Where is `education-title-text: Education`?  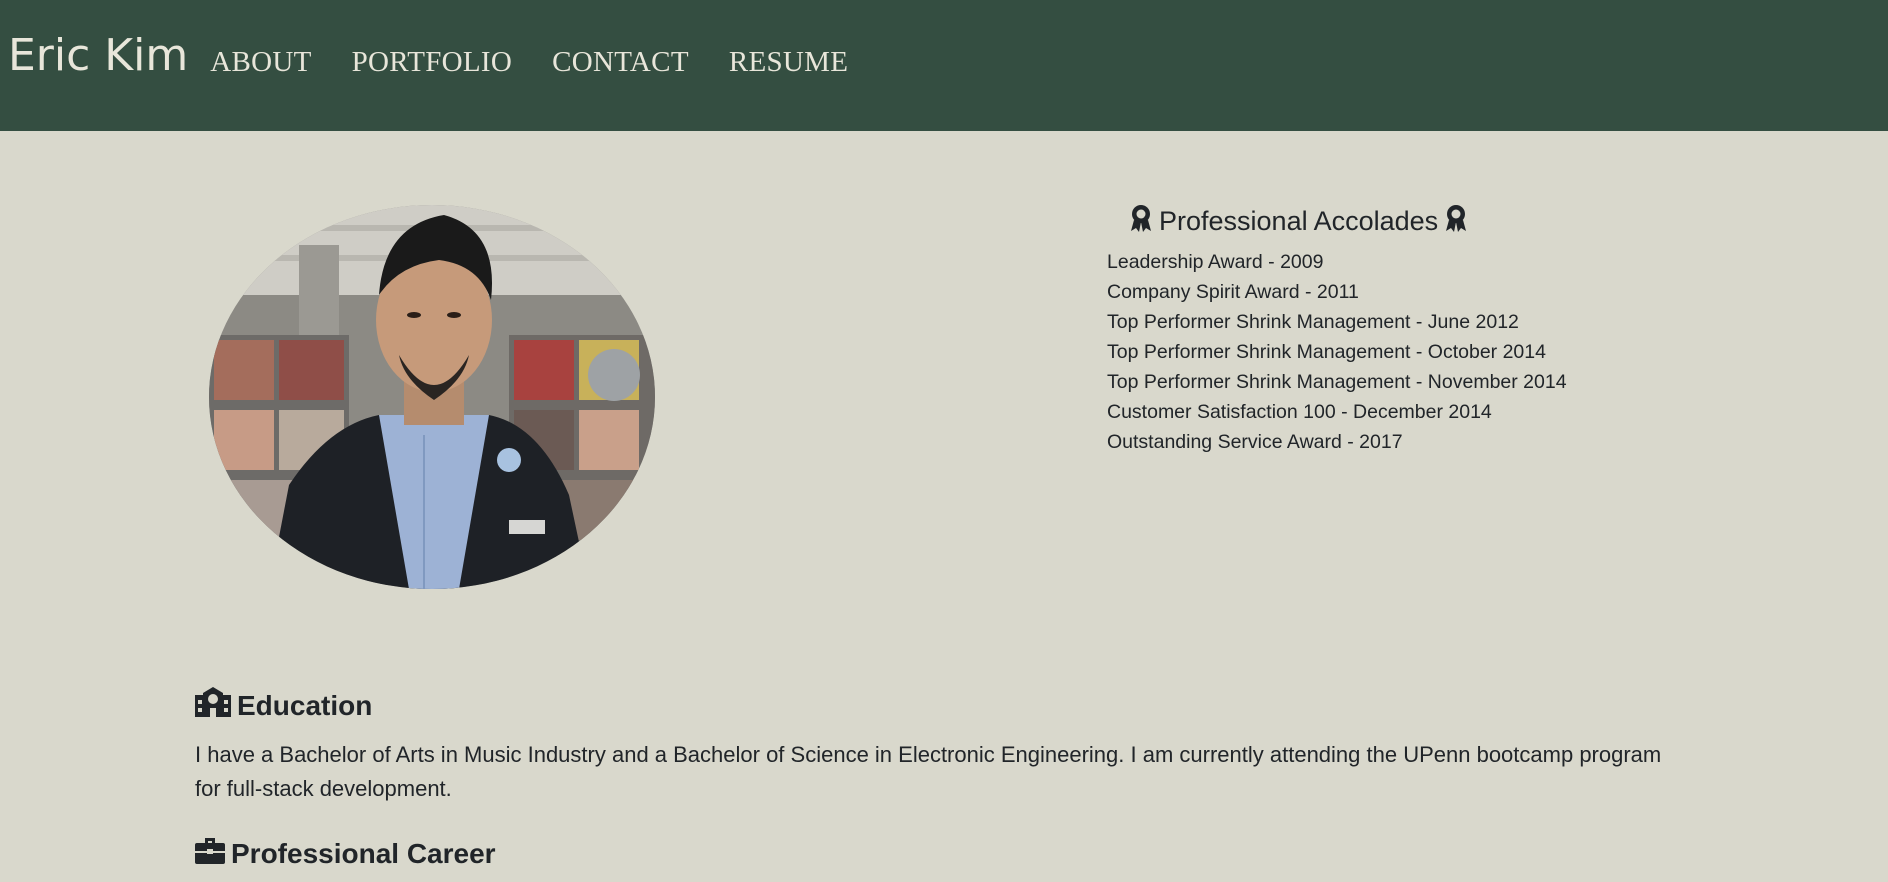 education-title-text: Education is located at coordinates (305, 705).